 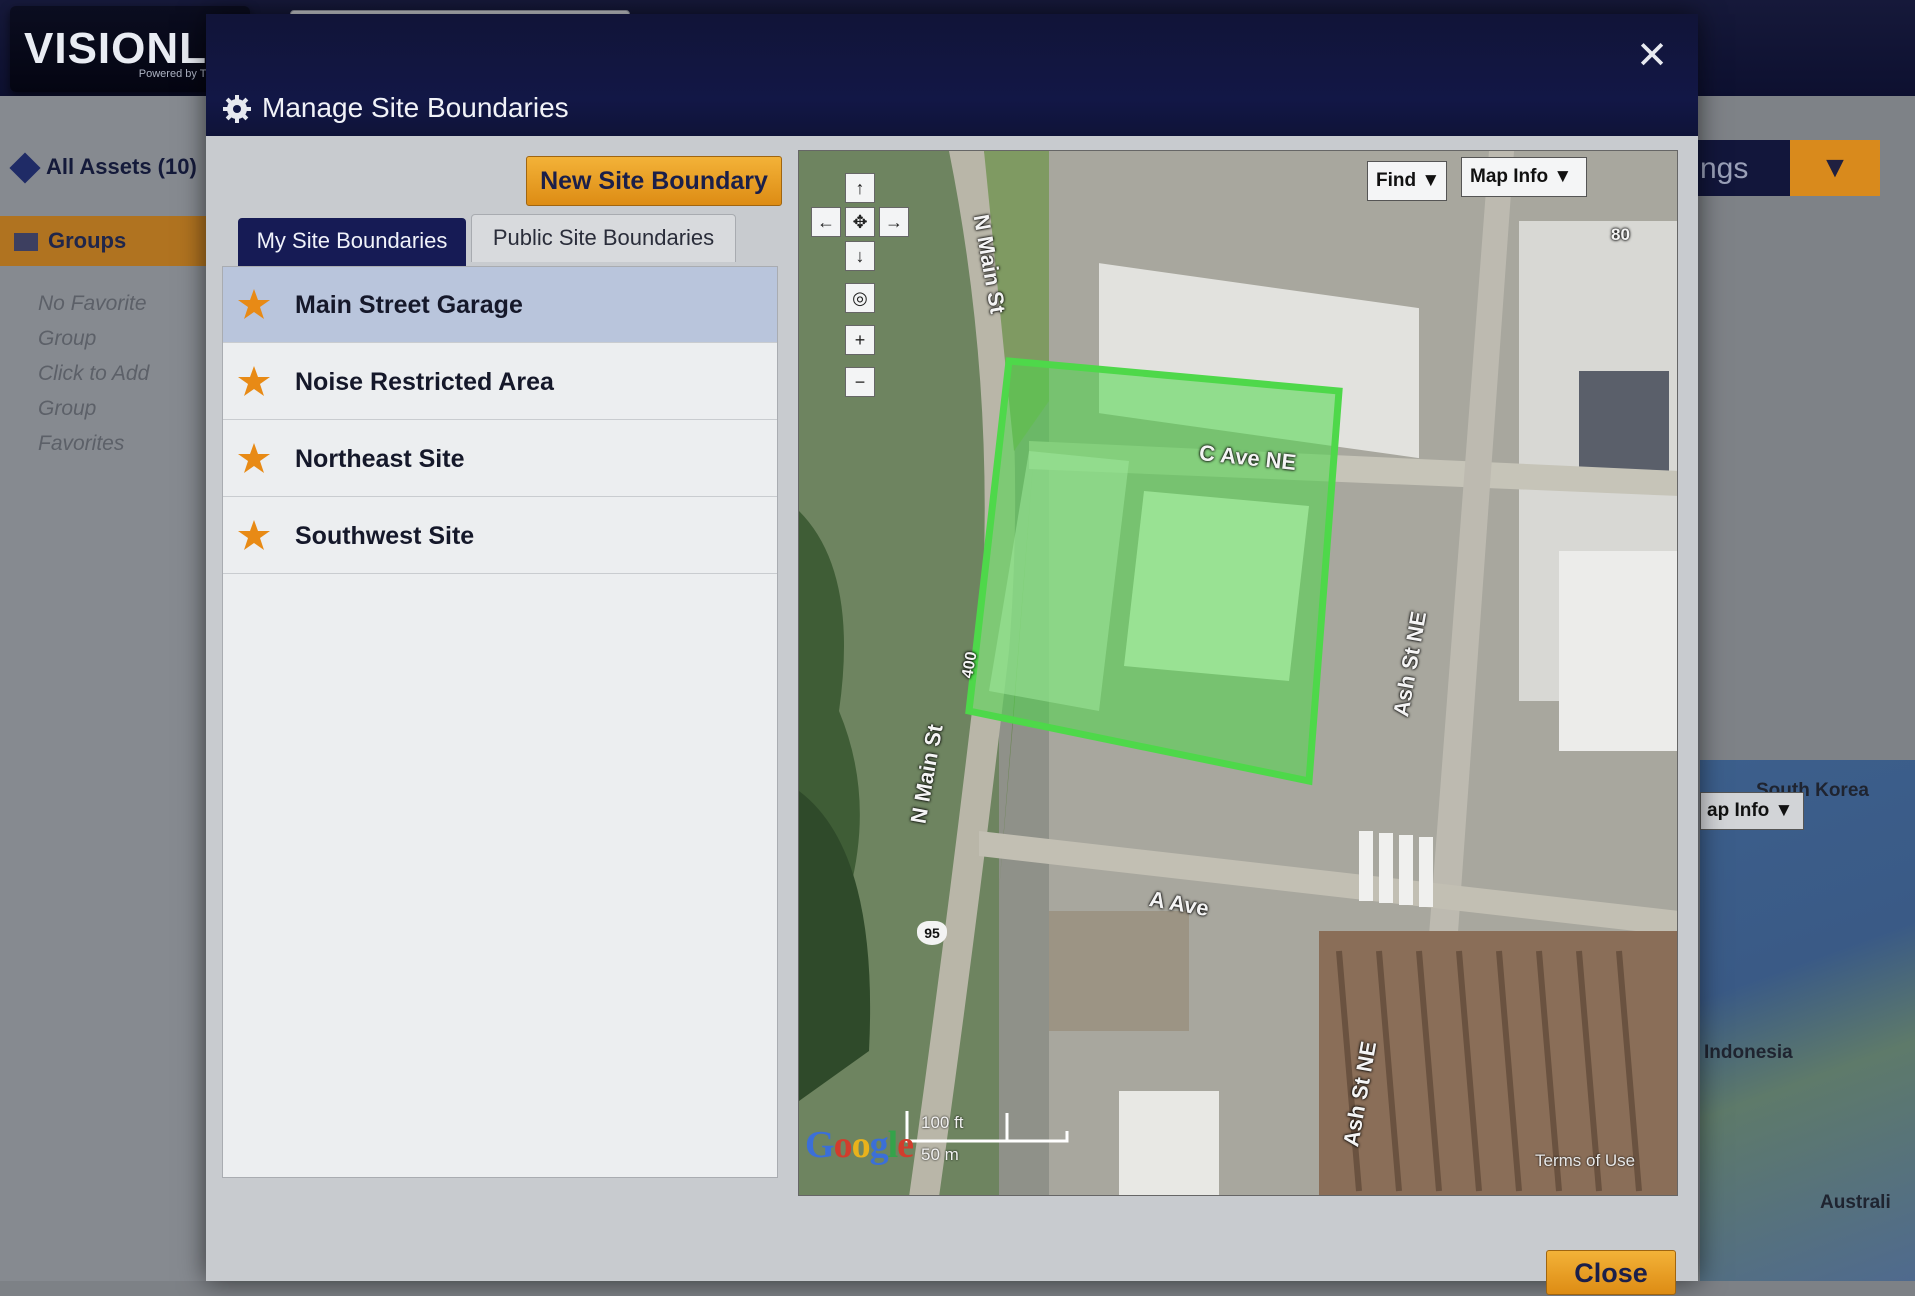 I want to click on site-item-northeast-site: Northeast Site, so click(x=500, y=459).